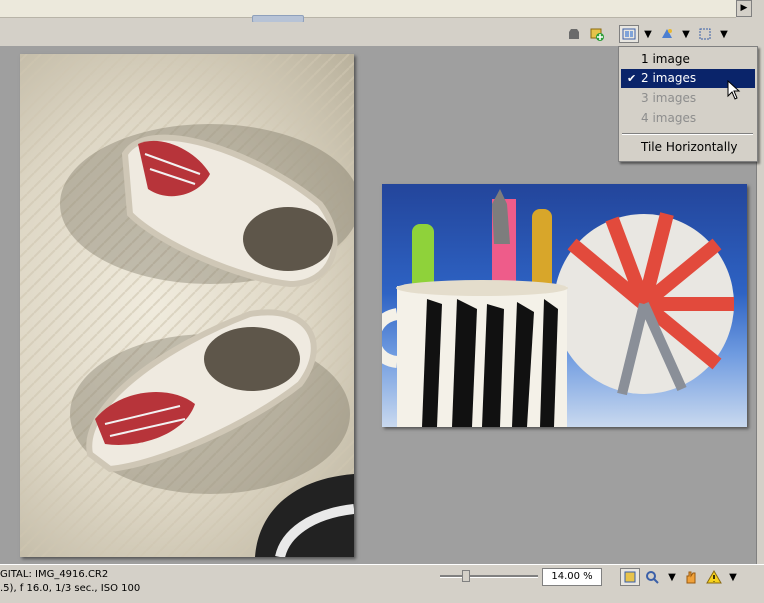 This screenshot has height=603, width=764. I want to click on zoom-slider-track, so click(489, 576).